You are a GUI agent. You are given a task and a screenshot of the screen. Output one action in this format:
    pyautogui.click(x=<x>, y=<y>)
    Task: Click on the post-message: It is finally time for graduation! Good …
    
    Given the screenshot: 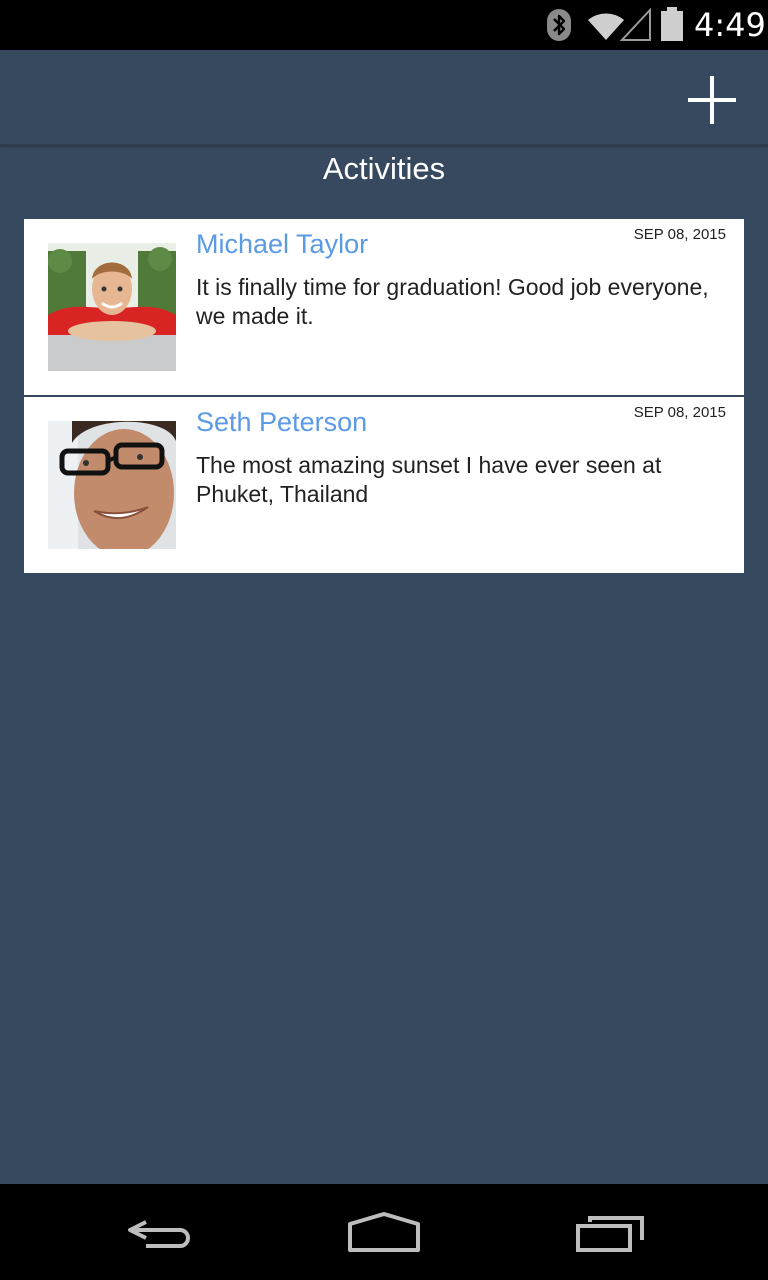 What is the action you would take?
    pyautogui.click(x=452, y=301)
    